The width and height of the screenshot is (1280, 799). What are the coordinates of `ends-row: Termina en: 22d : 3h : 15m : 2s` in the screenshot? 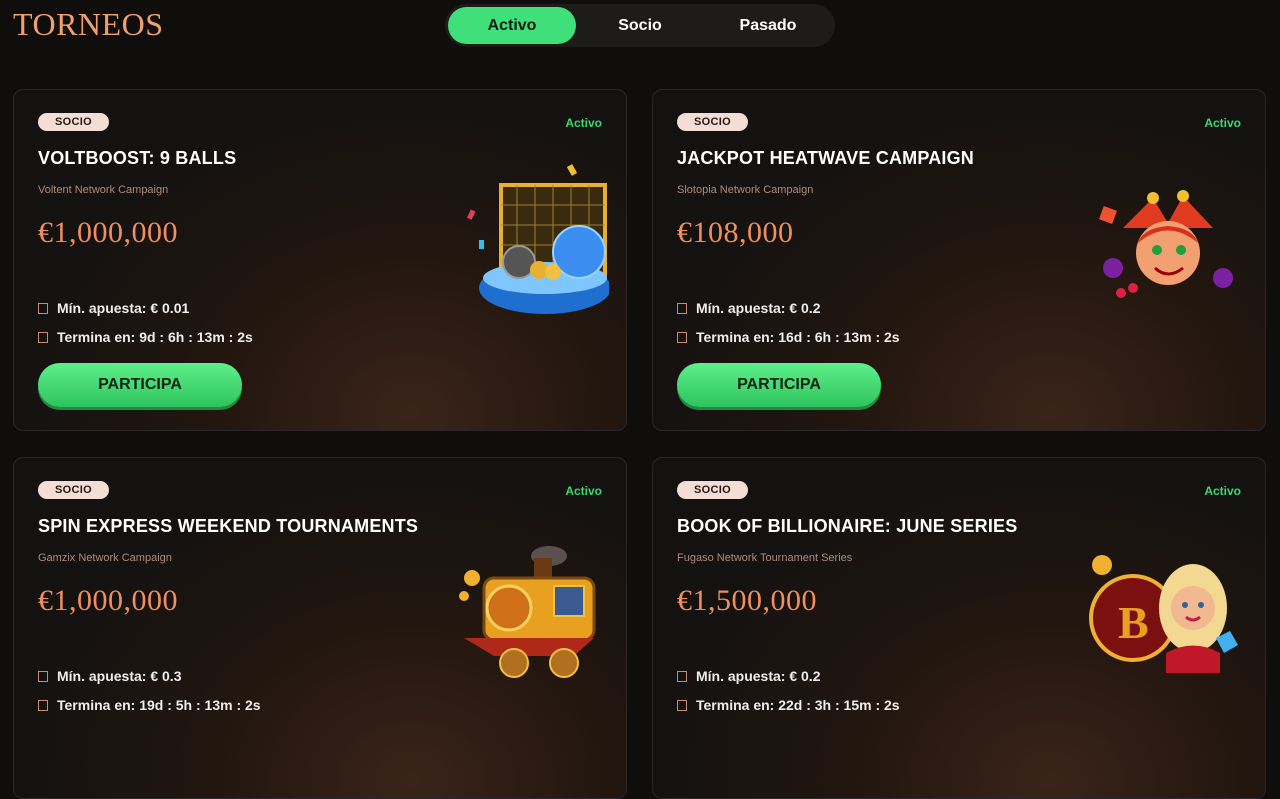 It's located at (788, 705).